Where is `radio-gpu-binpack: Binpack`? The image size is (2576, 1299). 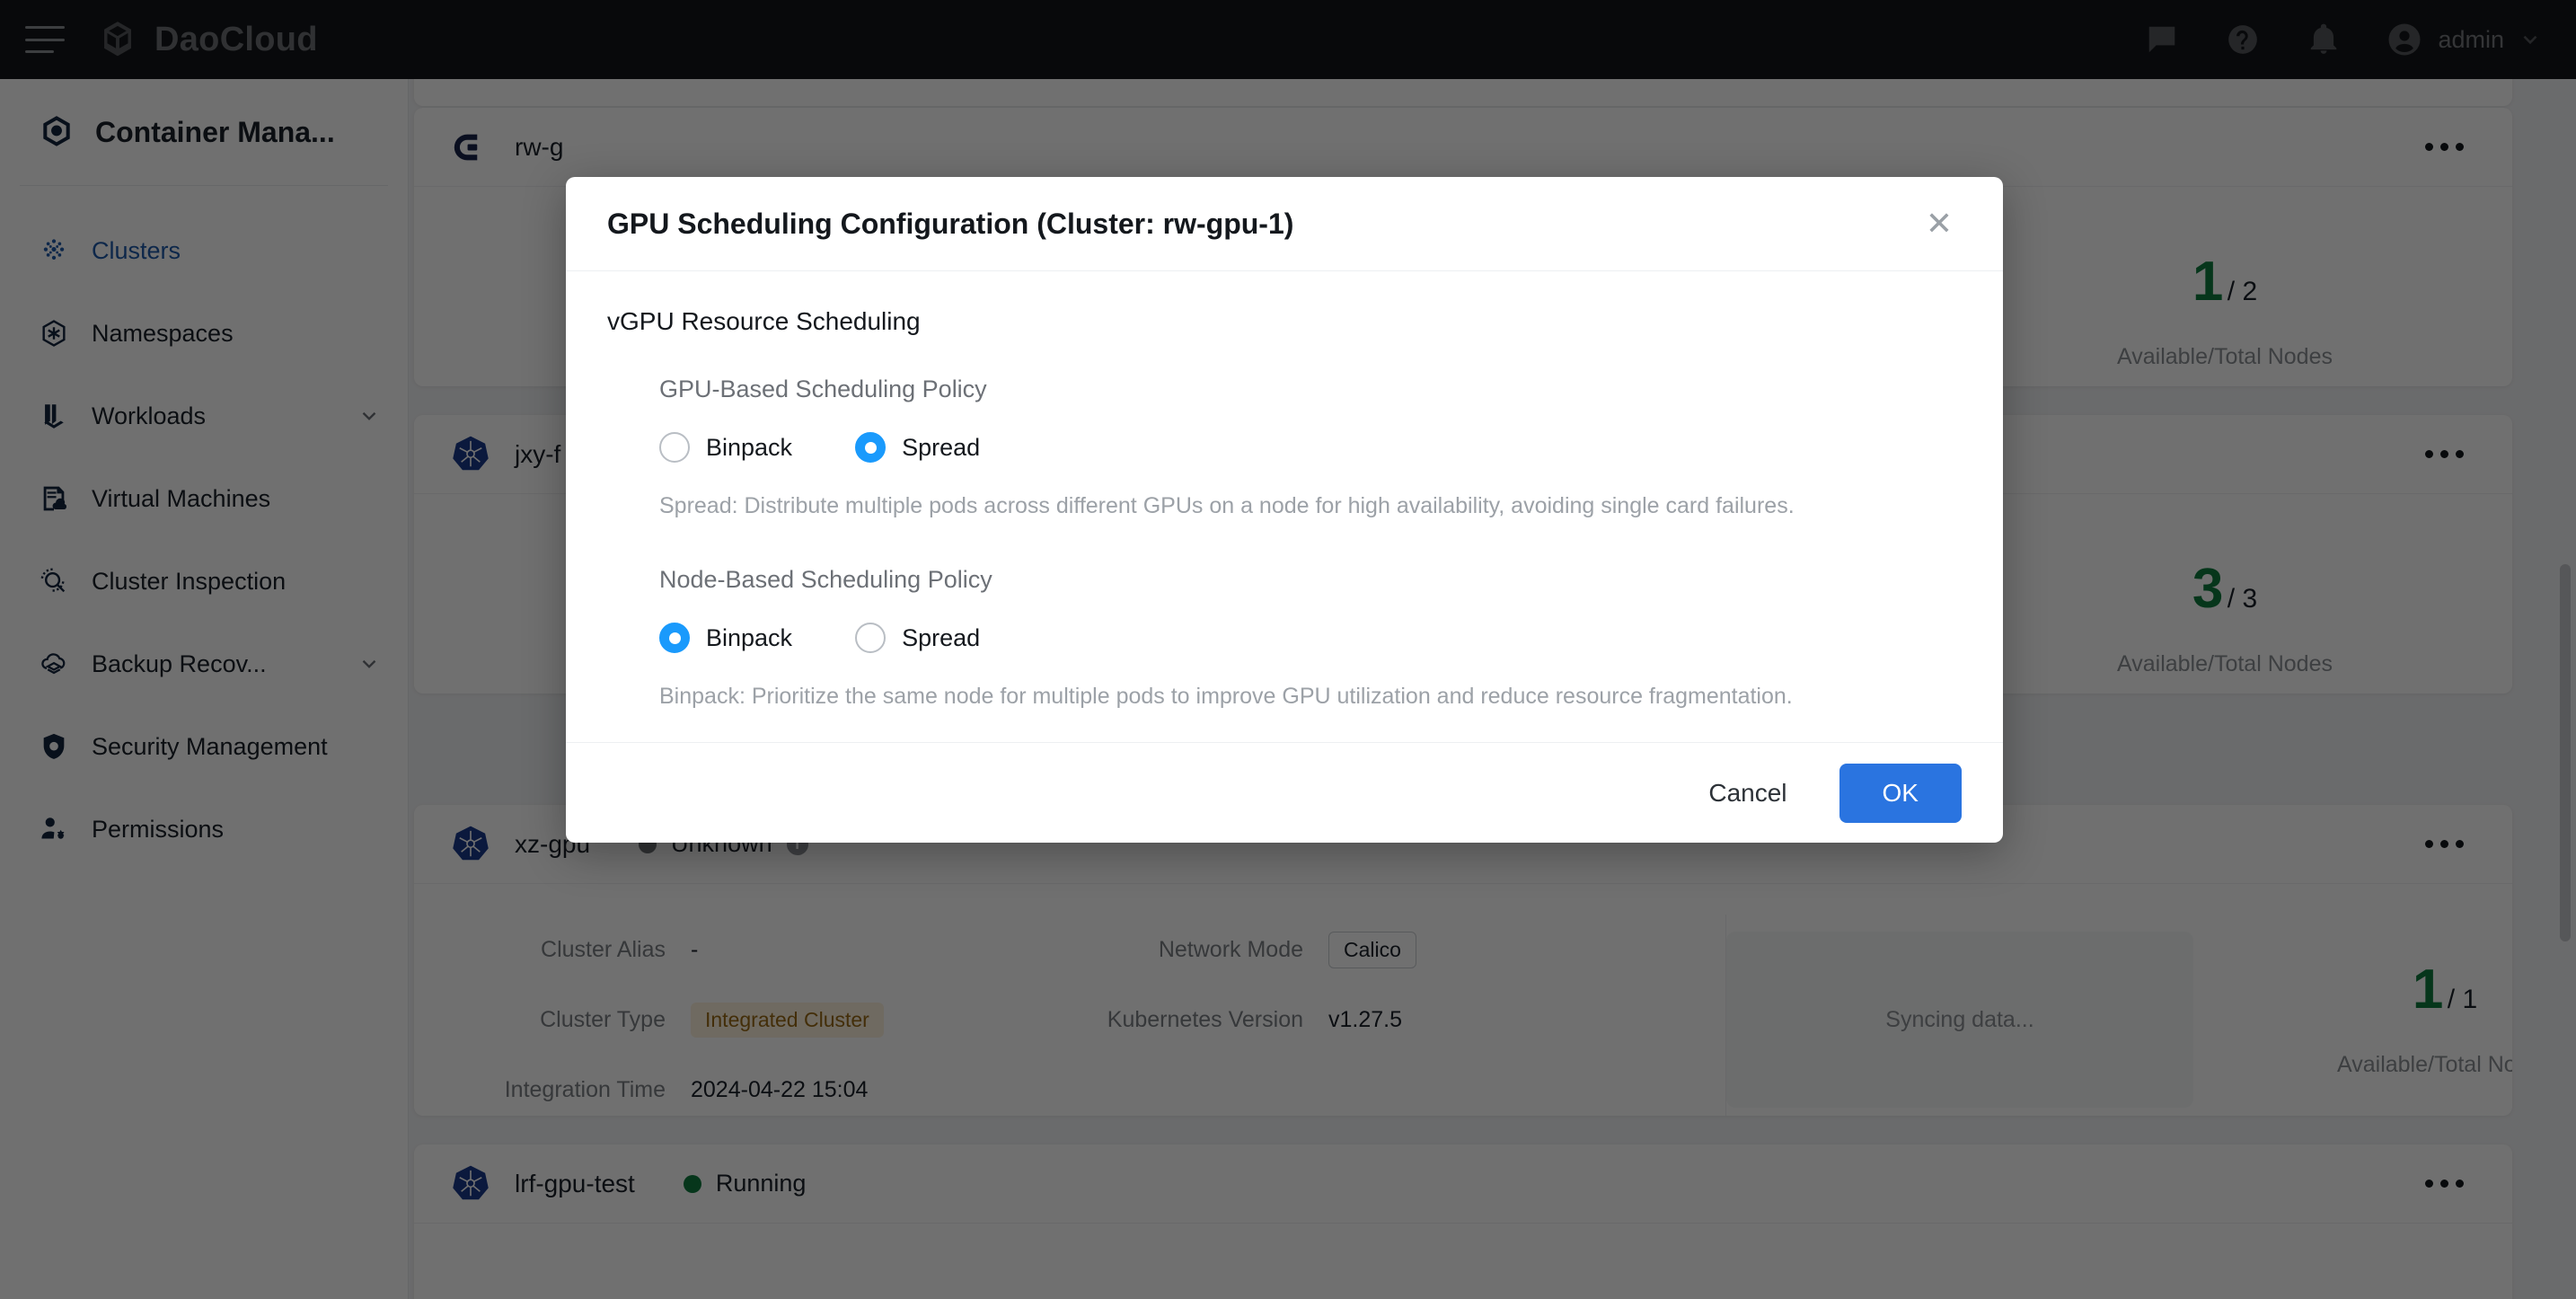
radio-gpu-binpack: Binpack is located at coordinates (725, 447).